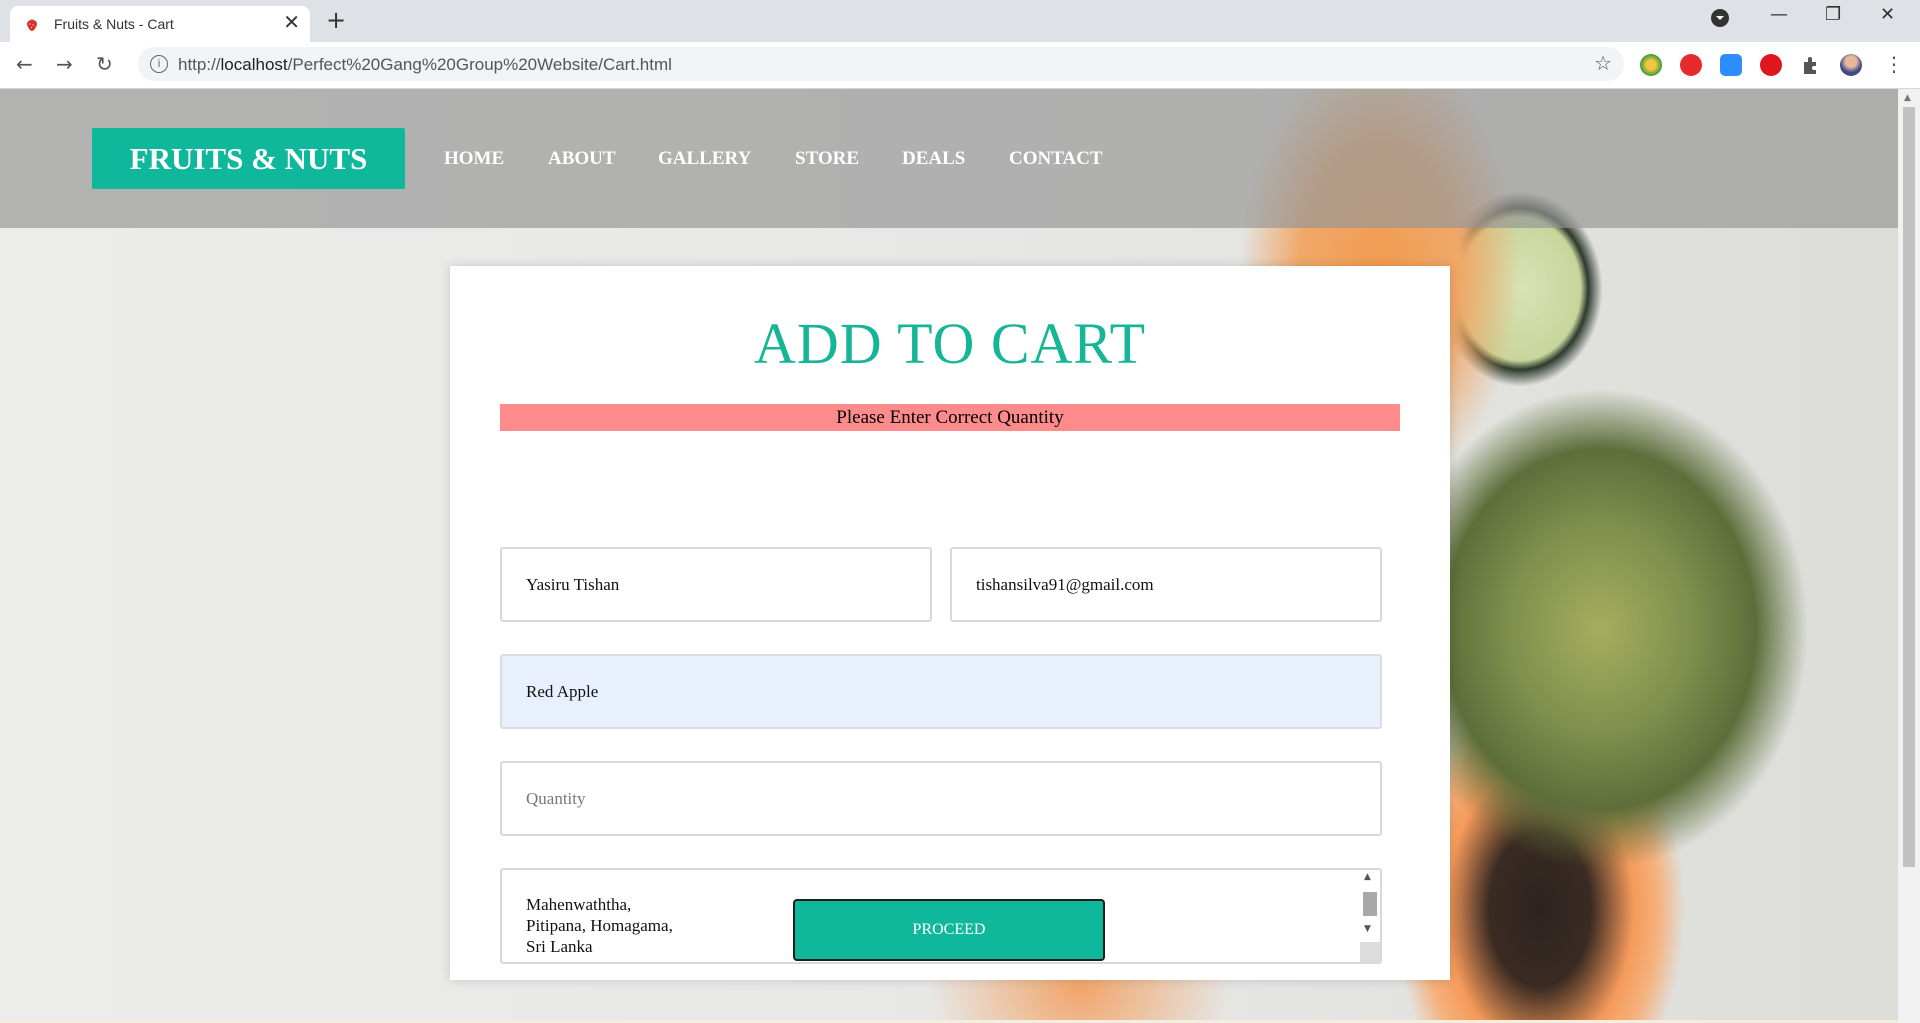  What do you see at coordinates (1651, 65) in the screenshot?
I see `extension-globe-icon` at bounding box center [1651, 65].